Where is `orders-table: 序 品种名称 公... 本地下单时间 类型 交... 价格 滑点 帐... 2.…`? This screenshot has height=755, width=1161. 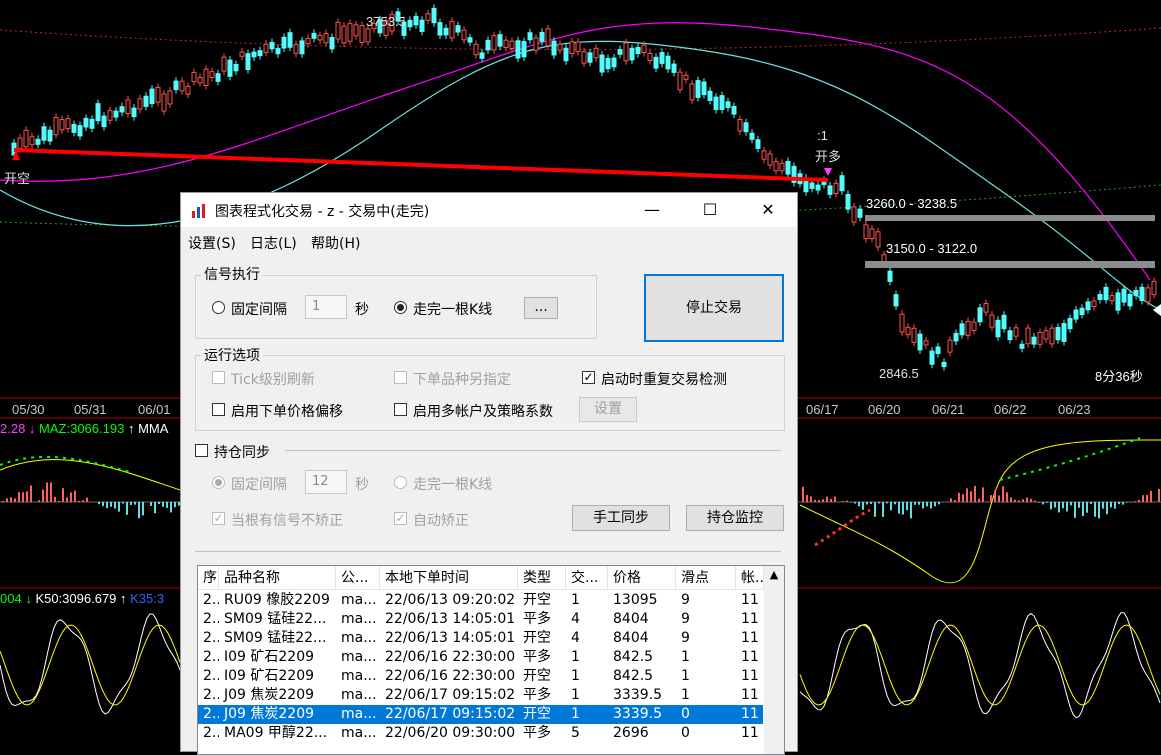
orders-table: 序 品种名称 公... 本地下单时间 类型 交... 价格 滑点 帐... 2.… is located at coordinates (491, 660).